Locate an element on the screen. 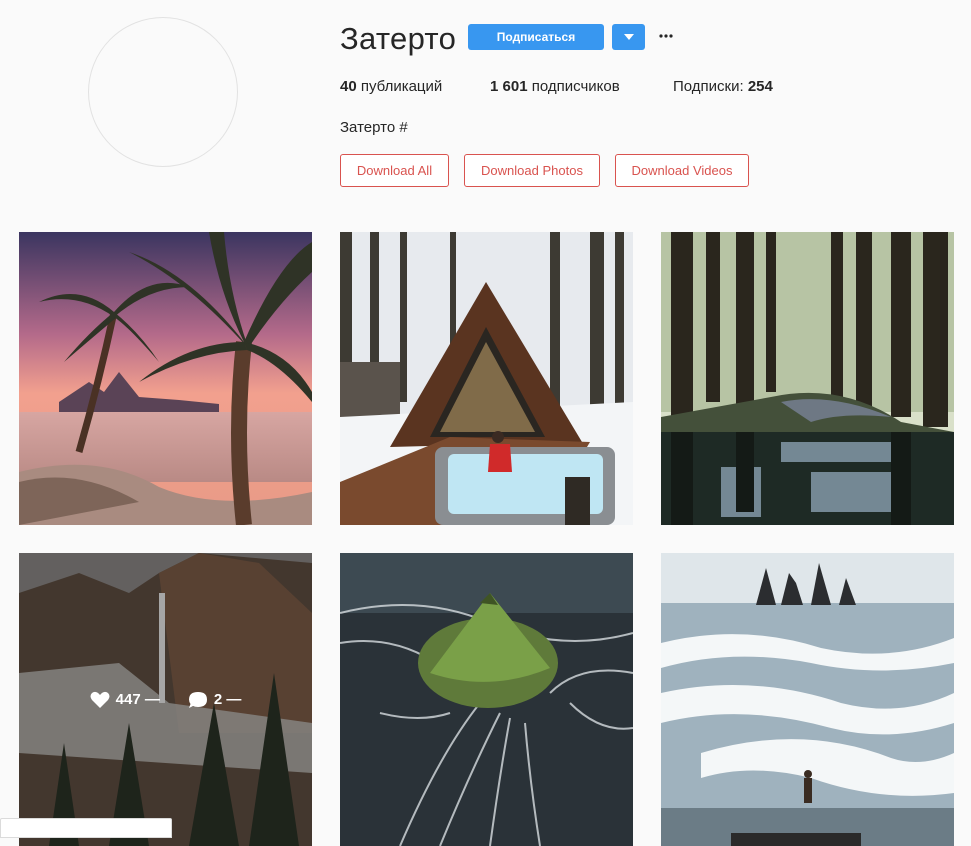  download-videos-button: Download Videos is located at coordinates (682, 170).